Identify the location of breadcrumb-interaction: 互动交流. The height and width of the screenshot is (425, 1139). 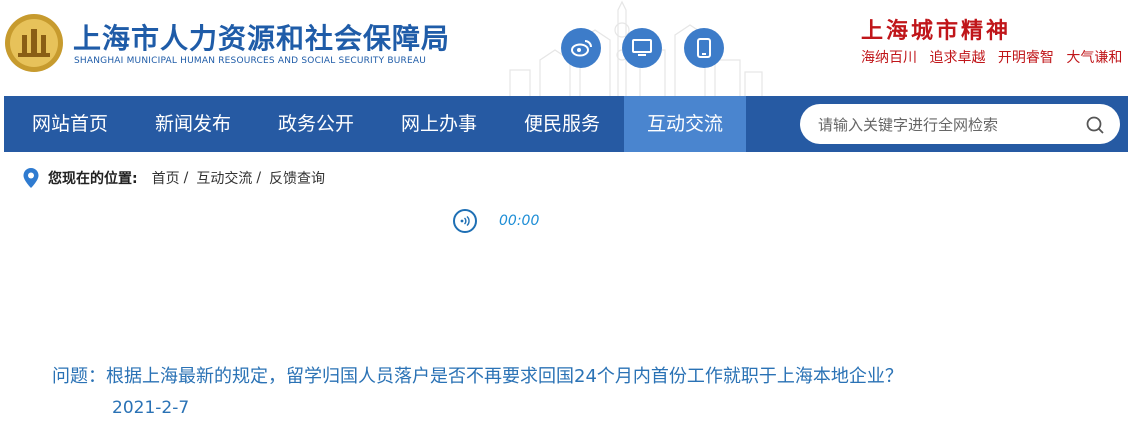
(224, 178).